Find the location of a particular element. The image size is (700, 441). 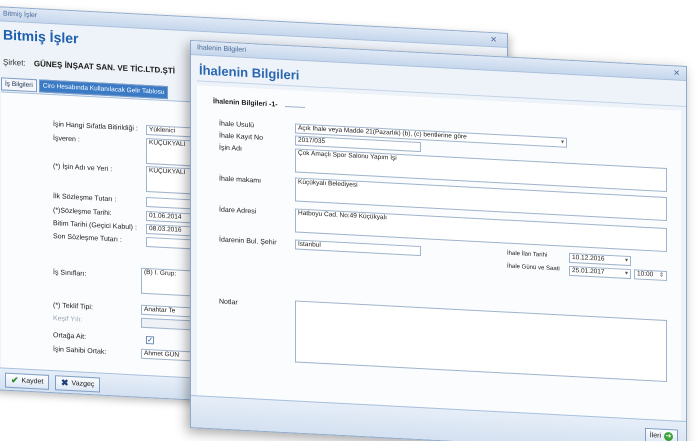

admin-city-field: İstanbul is located at coordinates (358, 248).